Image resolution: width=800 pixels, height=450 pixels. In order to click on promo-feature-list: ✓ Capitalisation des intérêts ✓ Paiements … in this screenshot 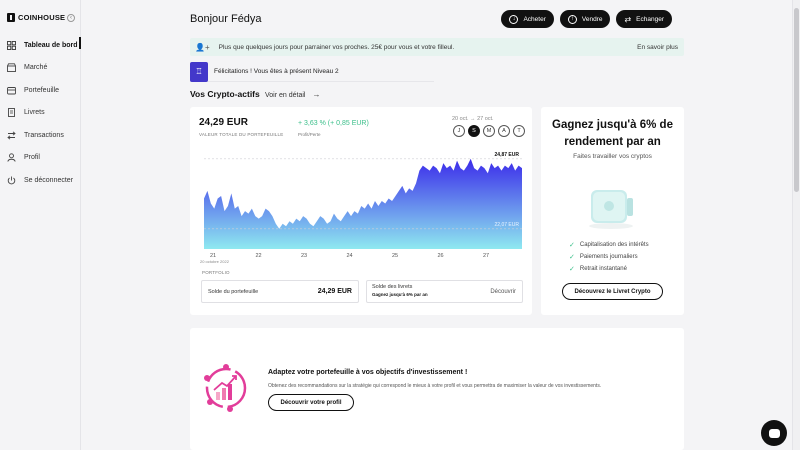, I will do `click(609, 257)`.